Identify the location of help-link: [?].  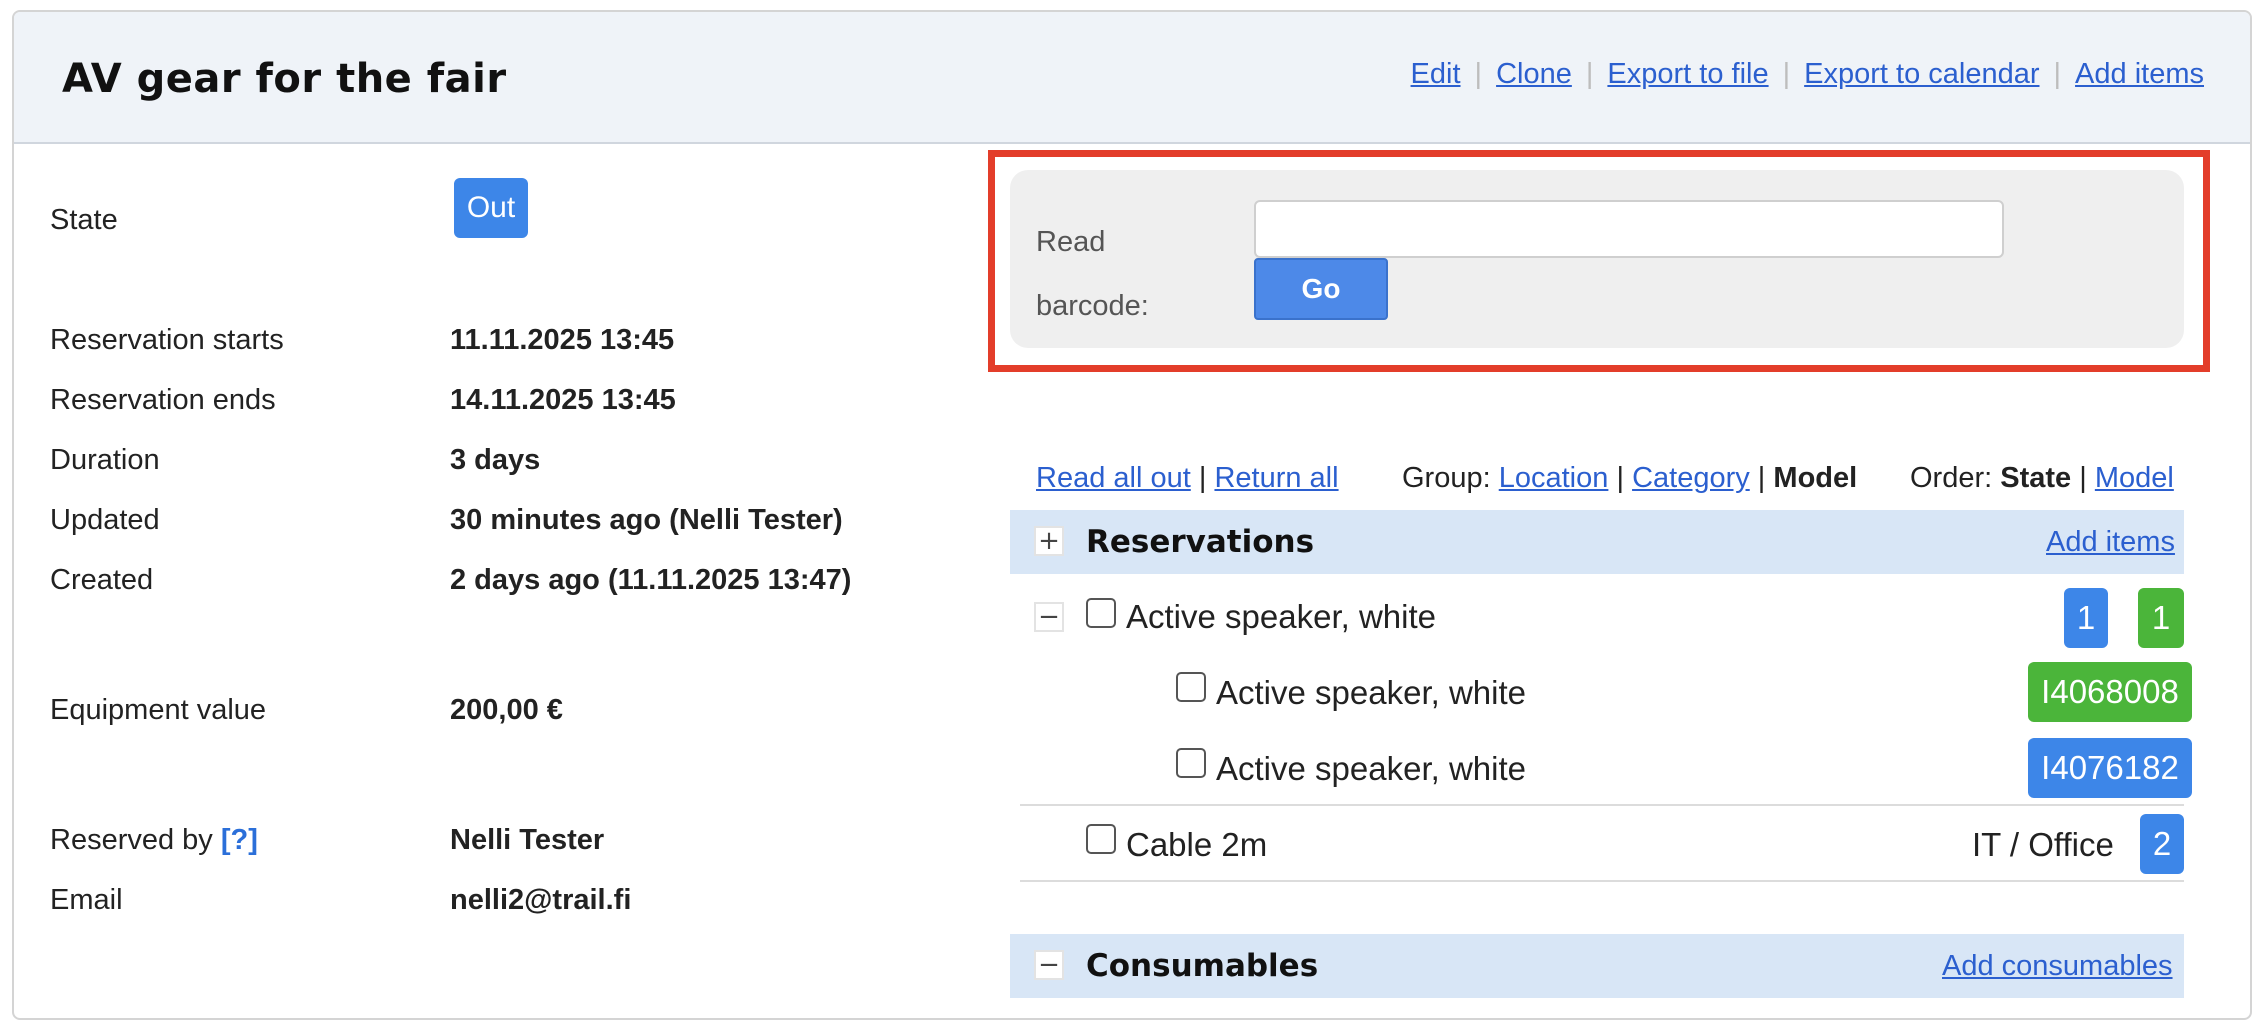
(239, 840).